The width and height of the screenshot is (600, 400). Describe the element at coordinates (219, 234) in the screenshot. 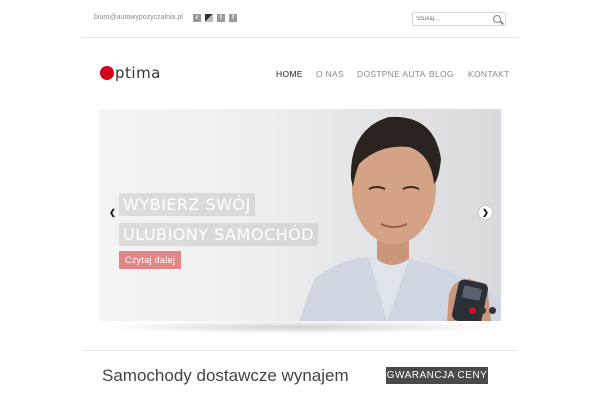

I see `slide-caption-line2: ULUBIONY SAMOCHÓD` at that location.